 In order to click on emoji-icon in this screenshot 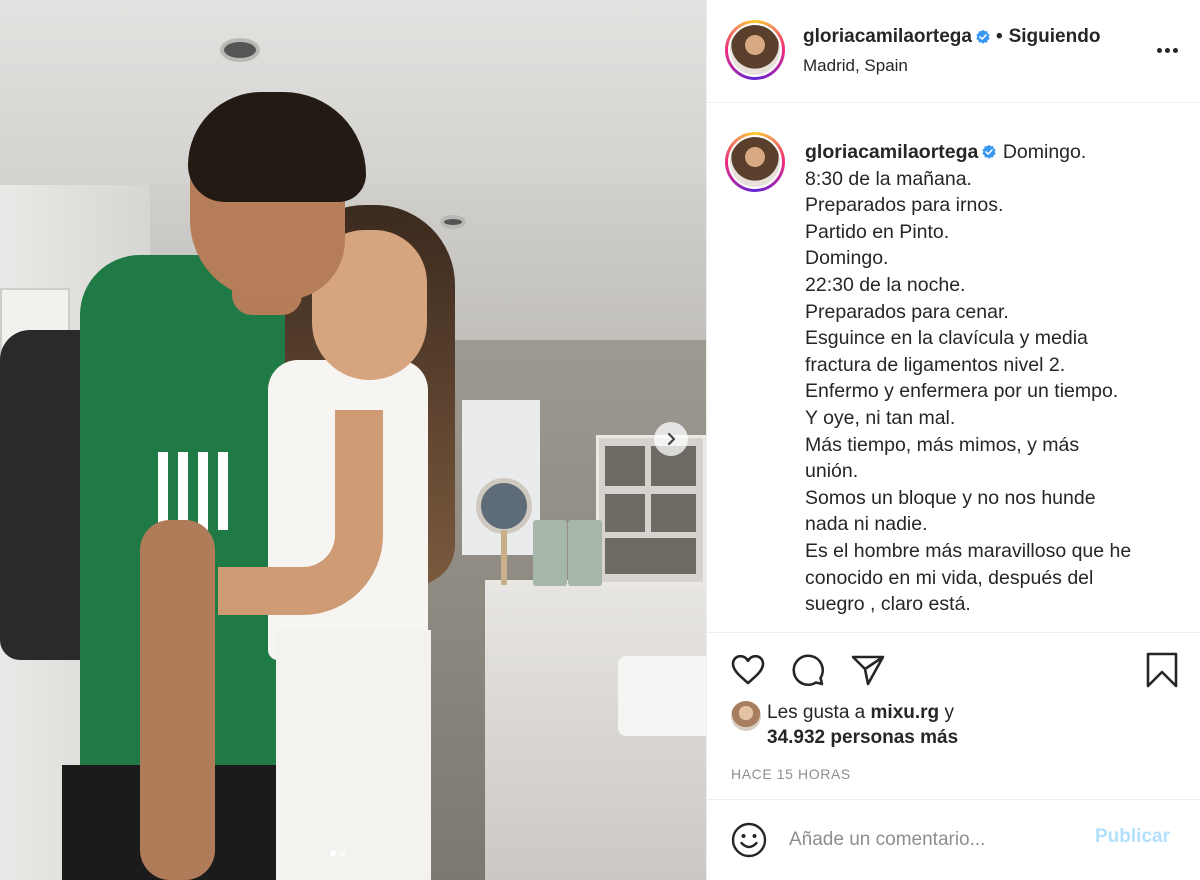, I will do `click(749, 840)`.